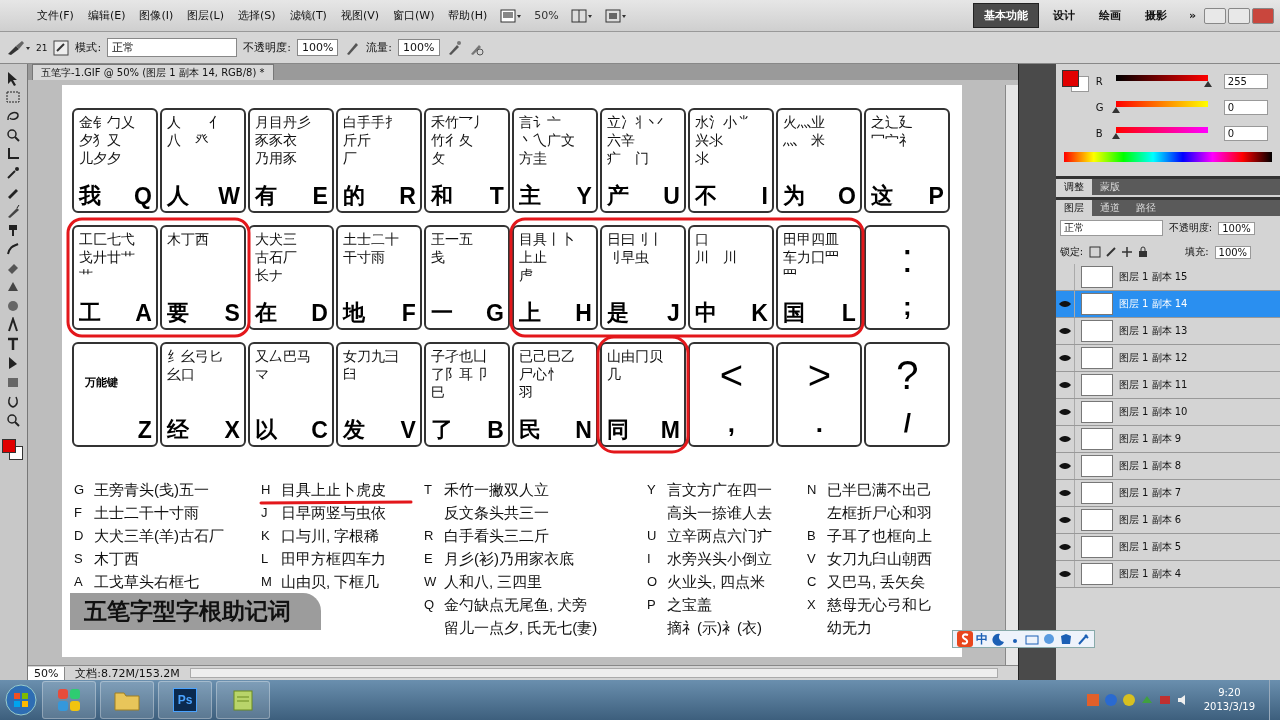  I want to click on layer-name: 图层 1 副本 15, so click(1153, 277).